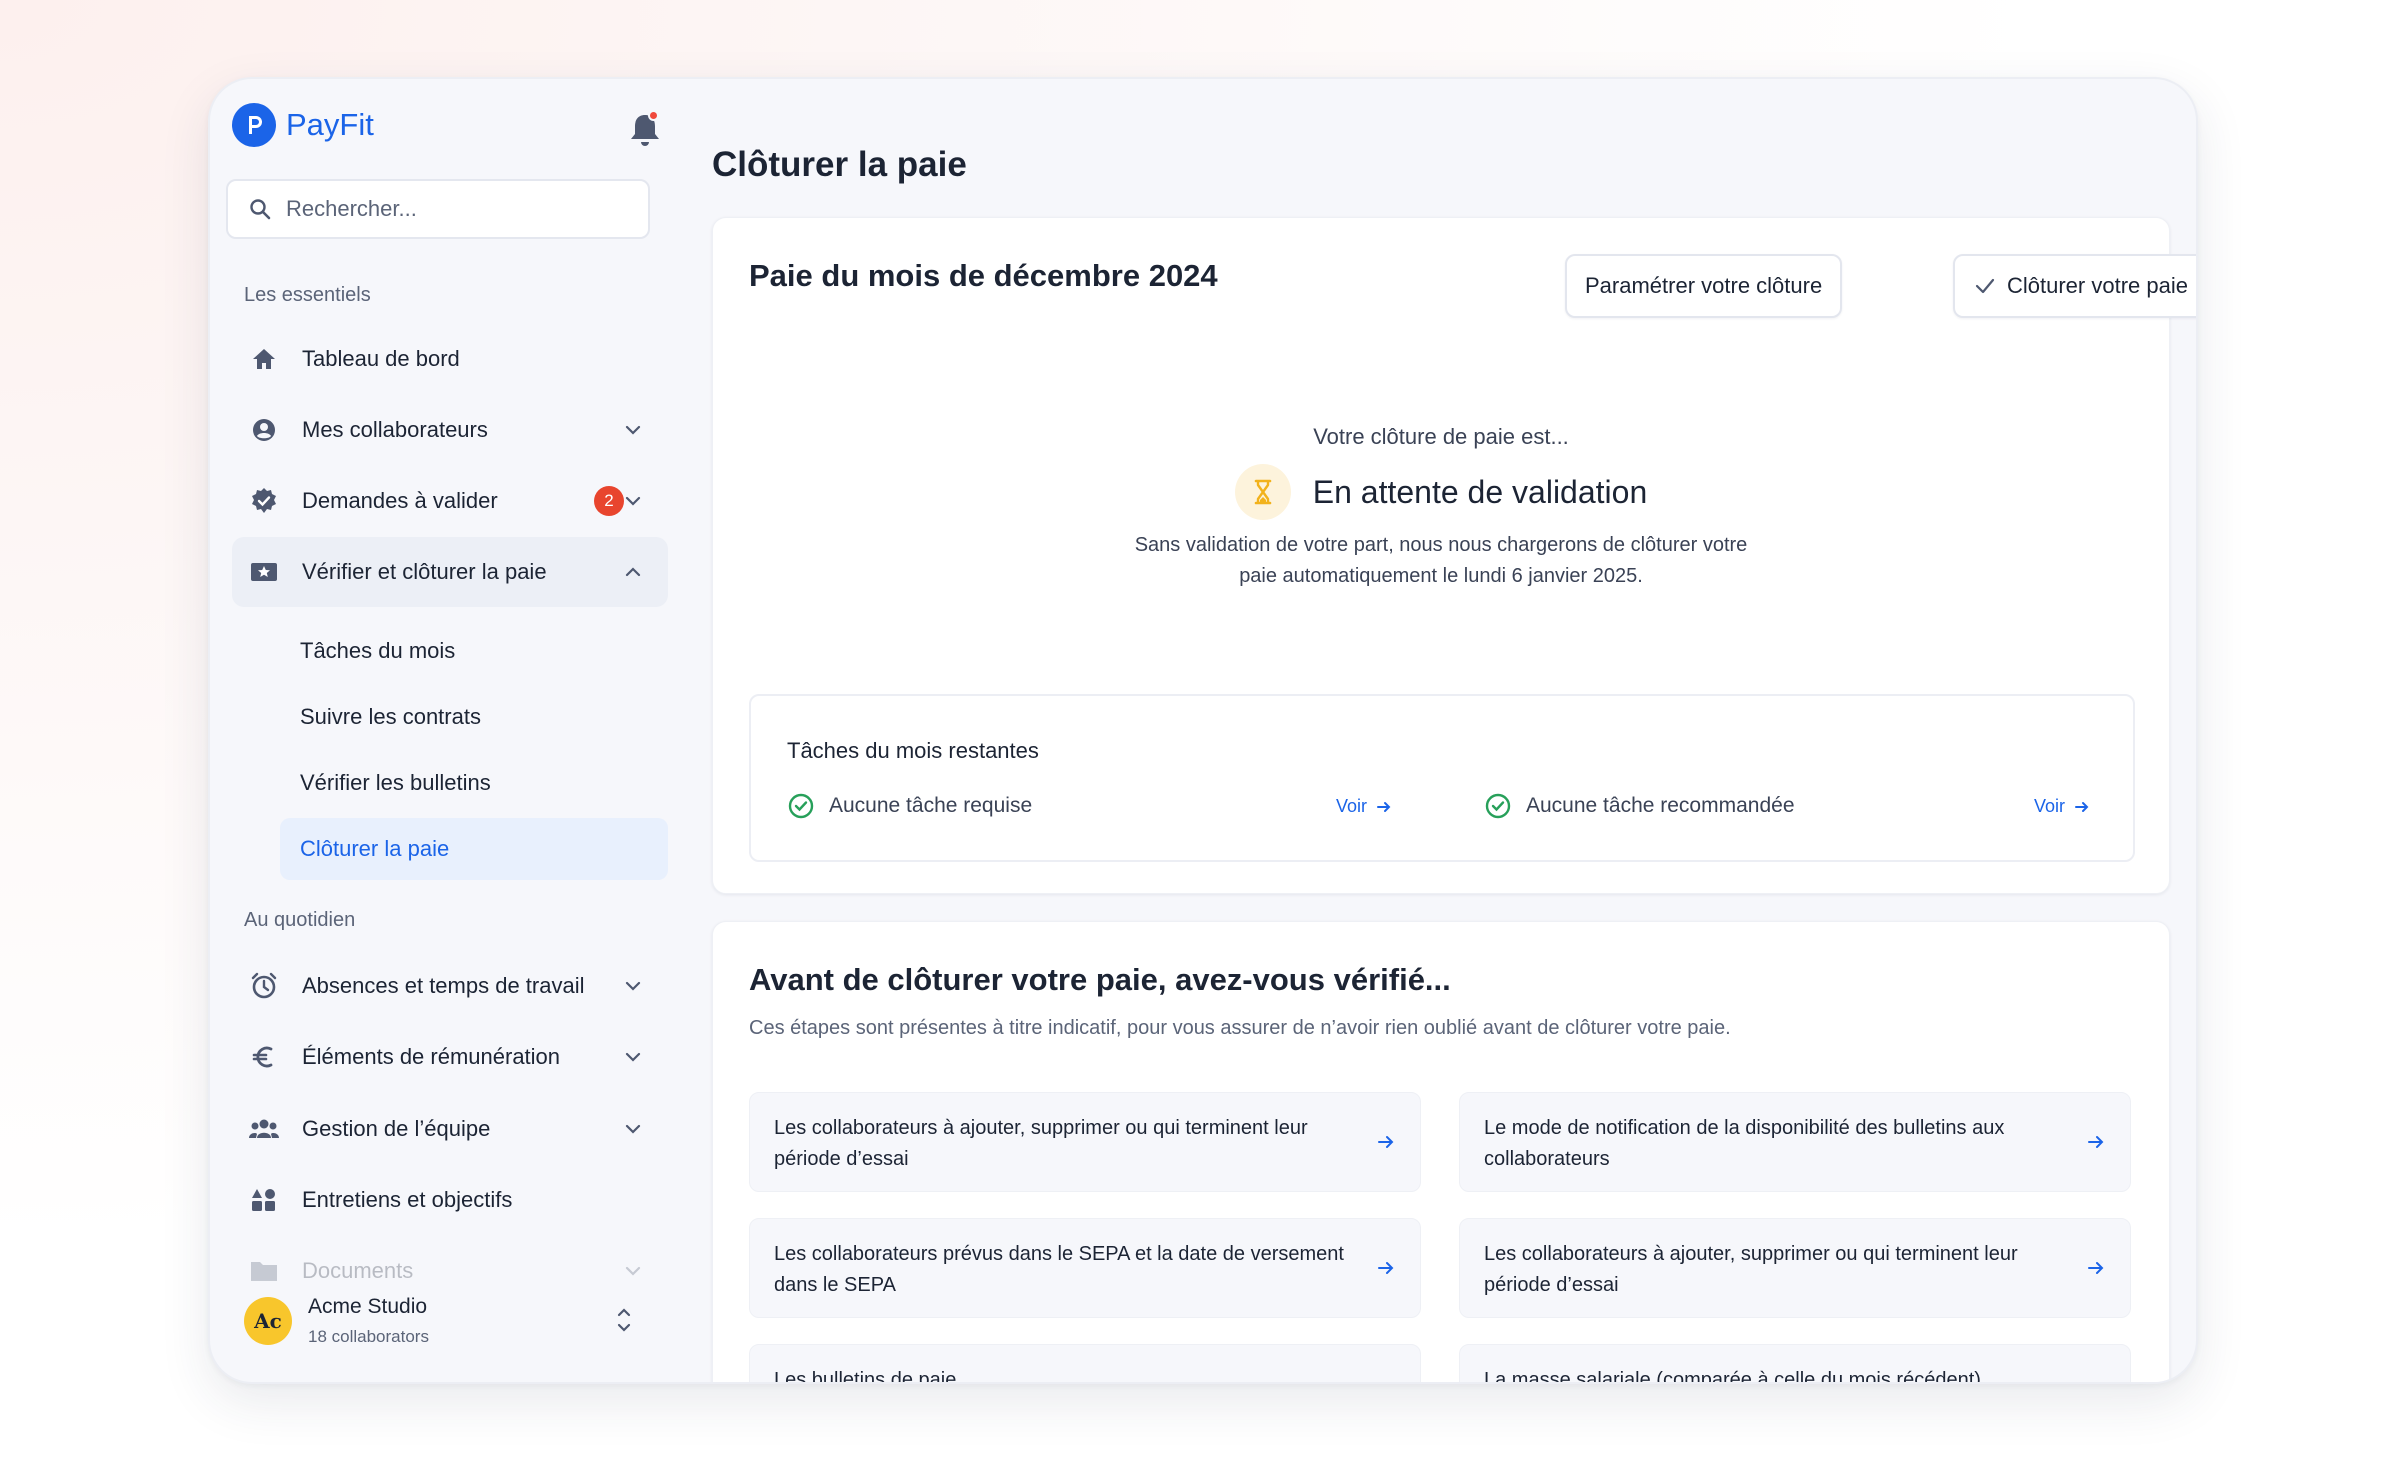  What do you see at coordinates (330, 124) in the screenshot?
I see `app-name: PayFit` at bounding box center [330, 124].